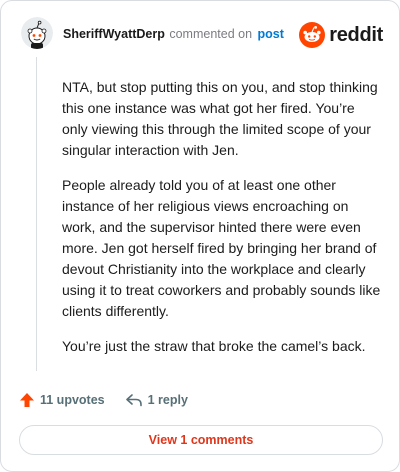  What do you see at coordinates (211, 34) in the screenshot?
I see `commented-on-label: commented on` at bounding box center [211, 34].